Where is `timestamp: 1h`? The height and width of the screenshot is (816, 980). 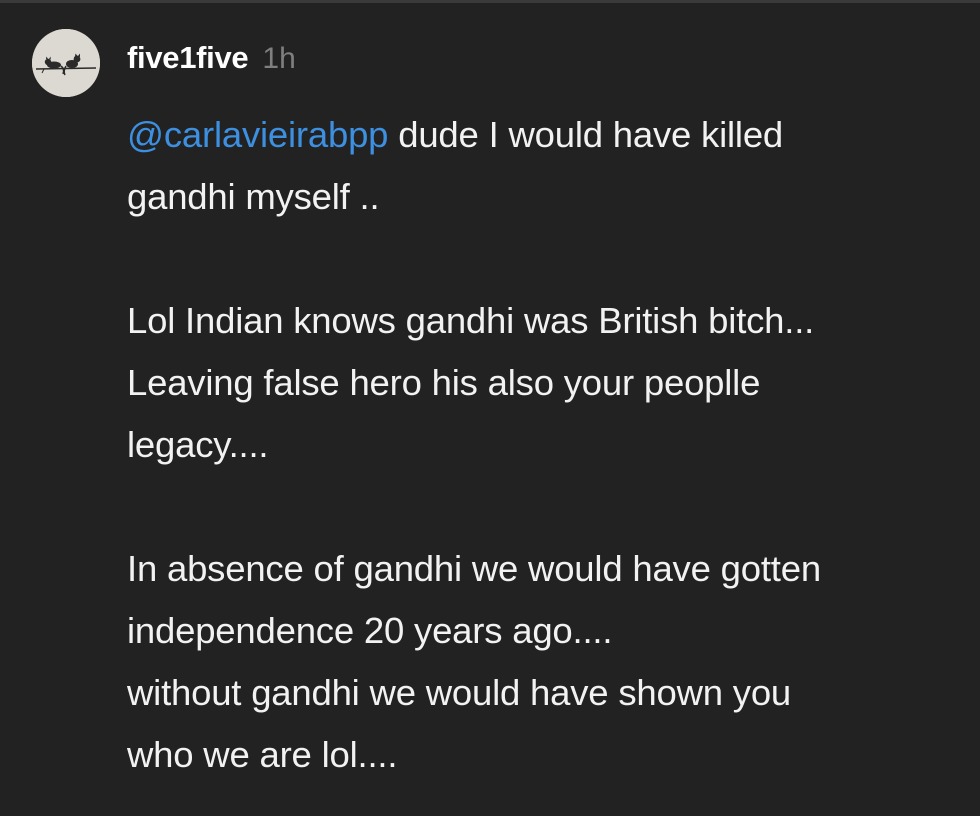 timestamp: 1h is located at coordinates (279, 58).